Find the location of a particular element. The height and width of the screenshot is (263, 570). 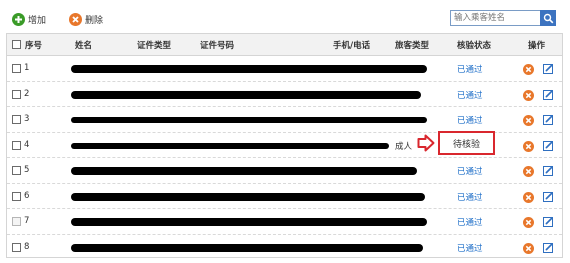

plus-icon is located at coordinates (18, 19).